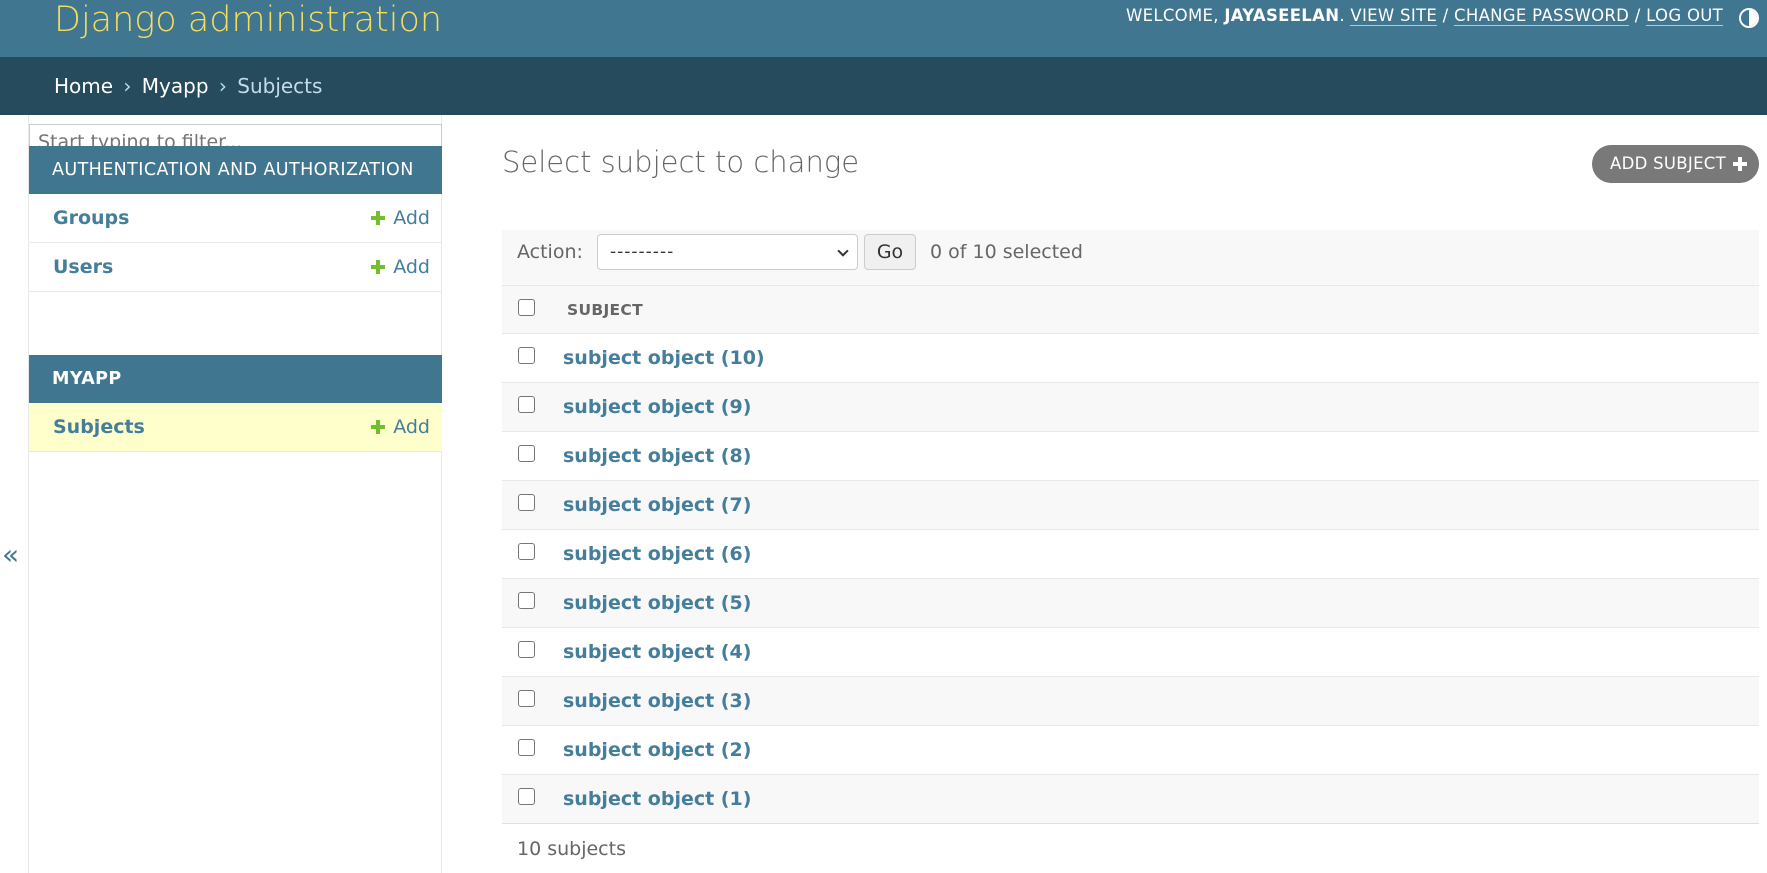 This screenshot has width=1767, height=873. Describe the element at coordinates (550, 252) in the screenshot. I see `action-label: Action:` at that location.